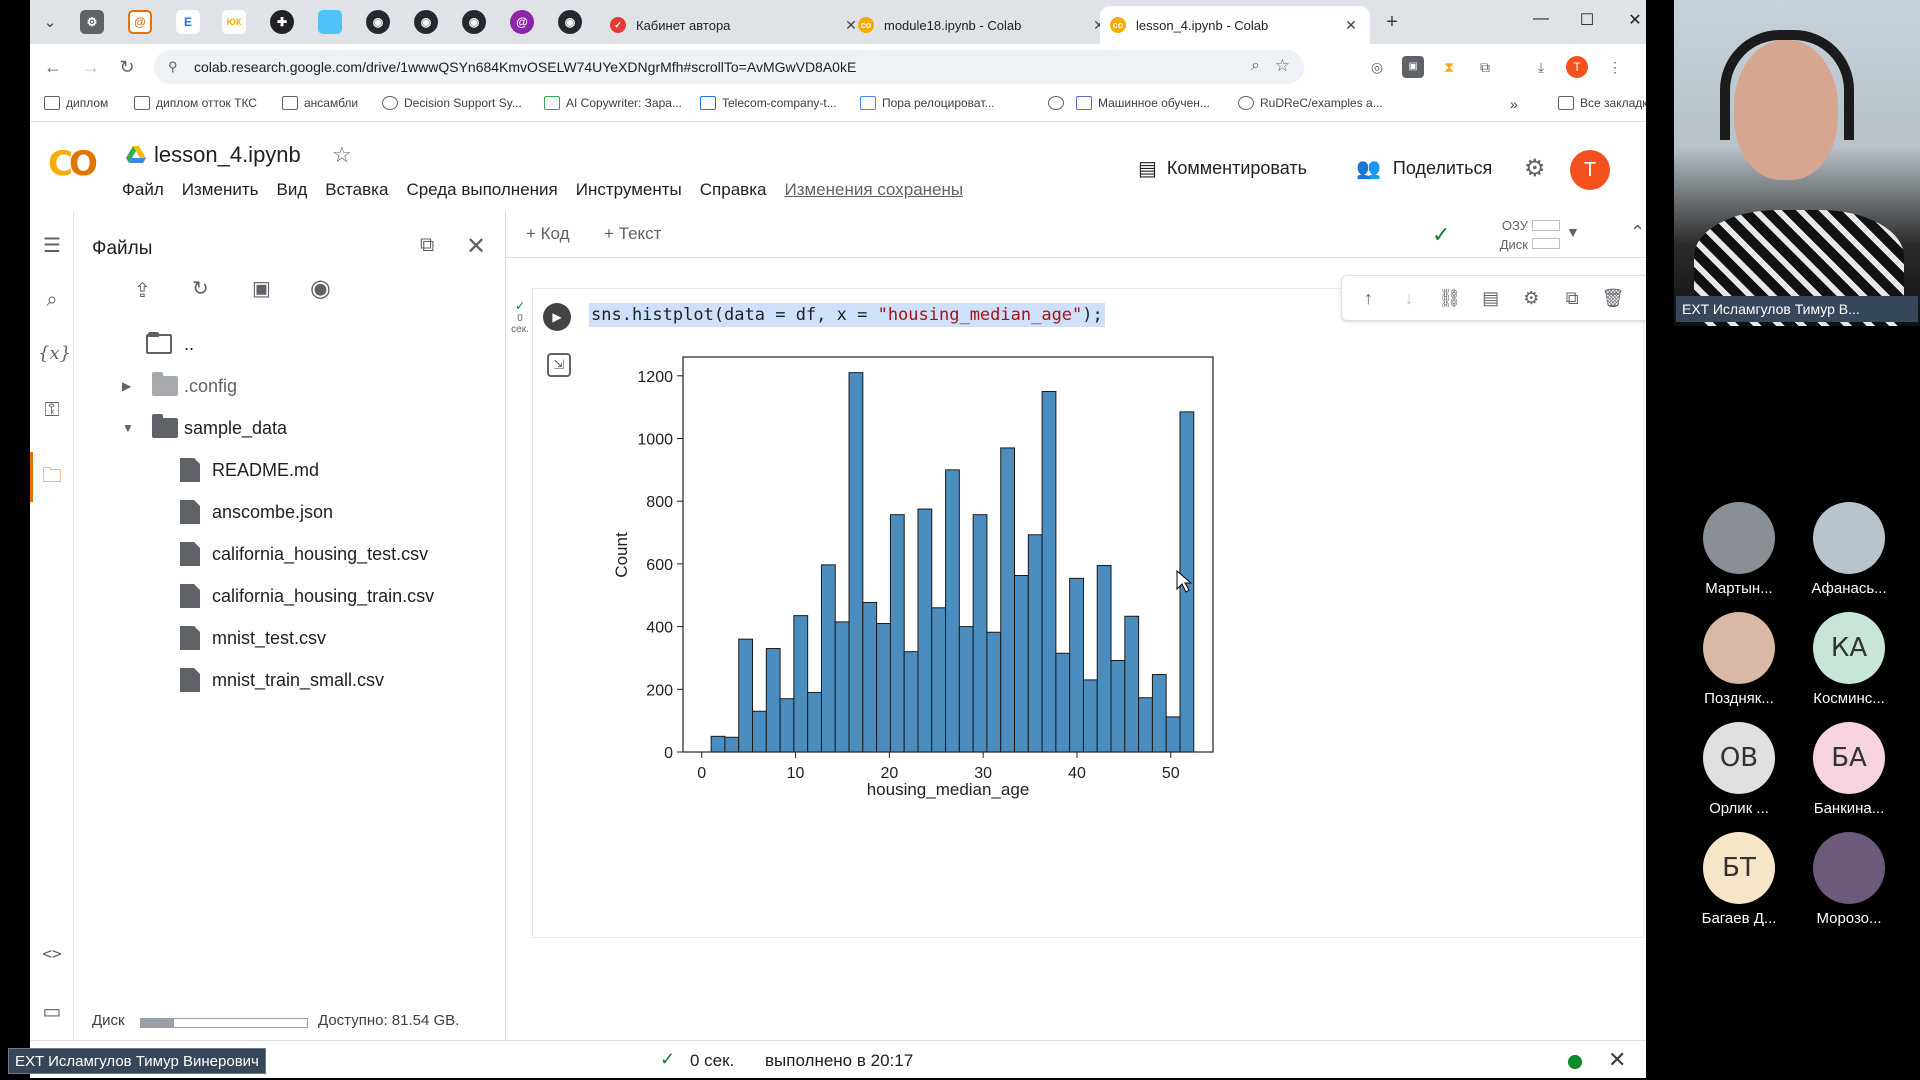 The width and height of the screenshot is (1920, 1080). I want to click on back-icon: ←, so click(53, 67).